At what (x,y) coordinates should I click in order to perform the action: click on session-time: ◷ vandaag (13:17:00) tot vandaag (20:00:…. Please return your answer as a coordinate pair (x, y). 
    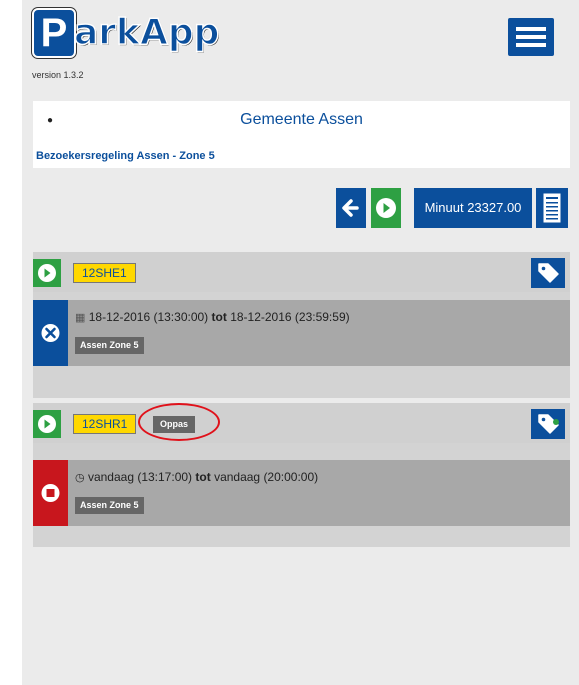
    Looking at the image, I should click on (196, 477).